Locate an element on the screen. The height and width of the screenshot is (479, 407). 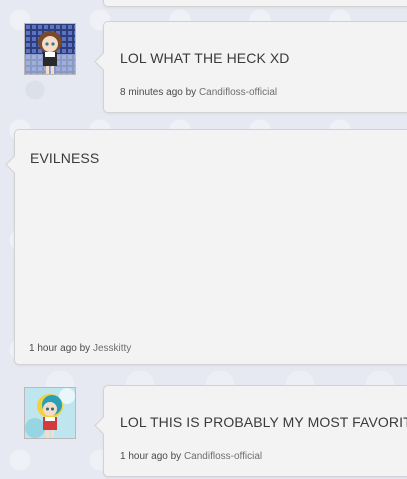
comment-meta: 1 hour ago by Candifloss-official is located at coordinates (191, 456).